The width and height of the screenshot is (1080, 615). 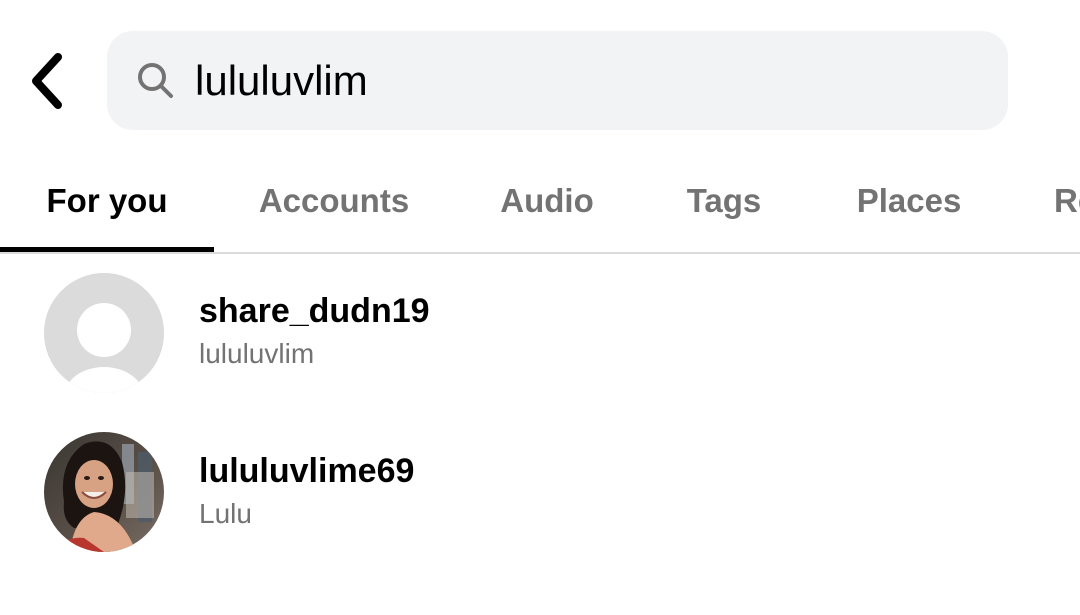 What do you see at coordinates (909, 200) in the screenshot?
I see `tab-places: Places` at bounding box center [909, 200].